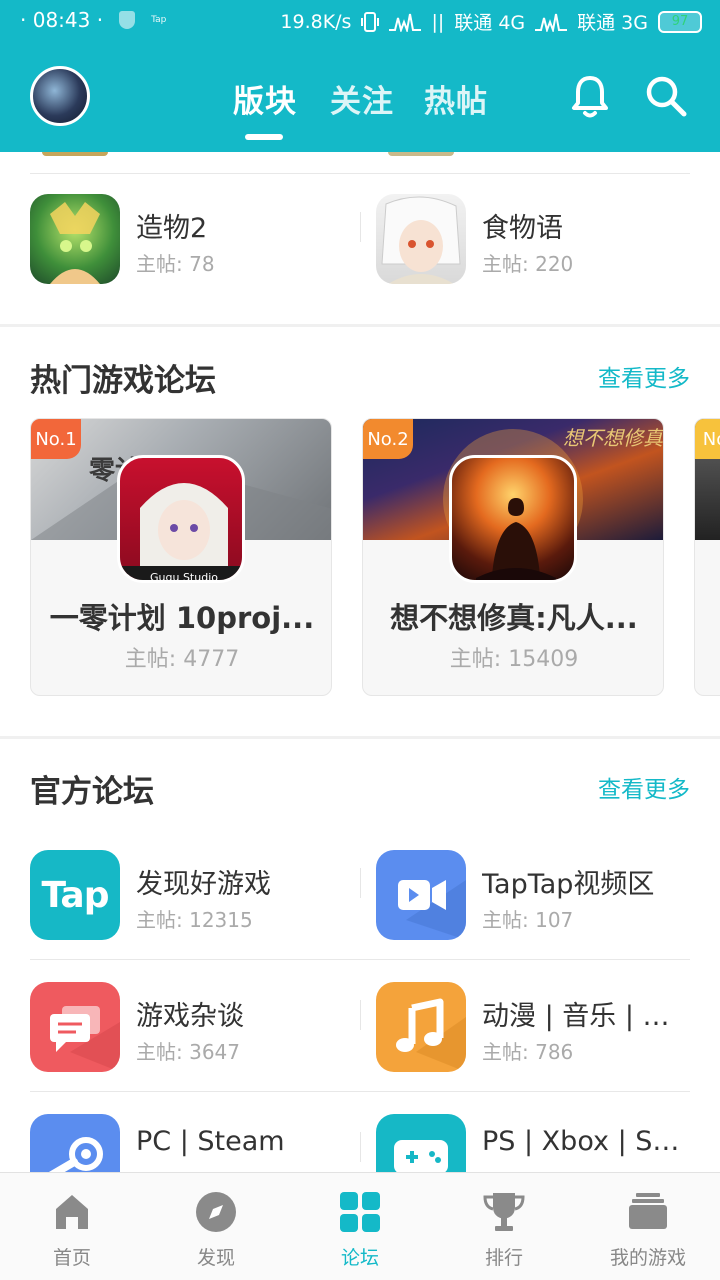 The image size is (720, 1280). I want to click on chat-bubble-icon, so click(75, 1027).